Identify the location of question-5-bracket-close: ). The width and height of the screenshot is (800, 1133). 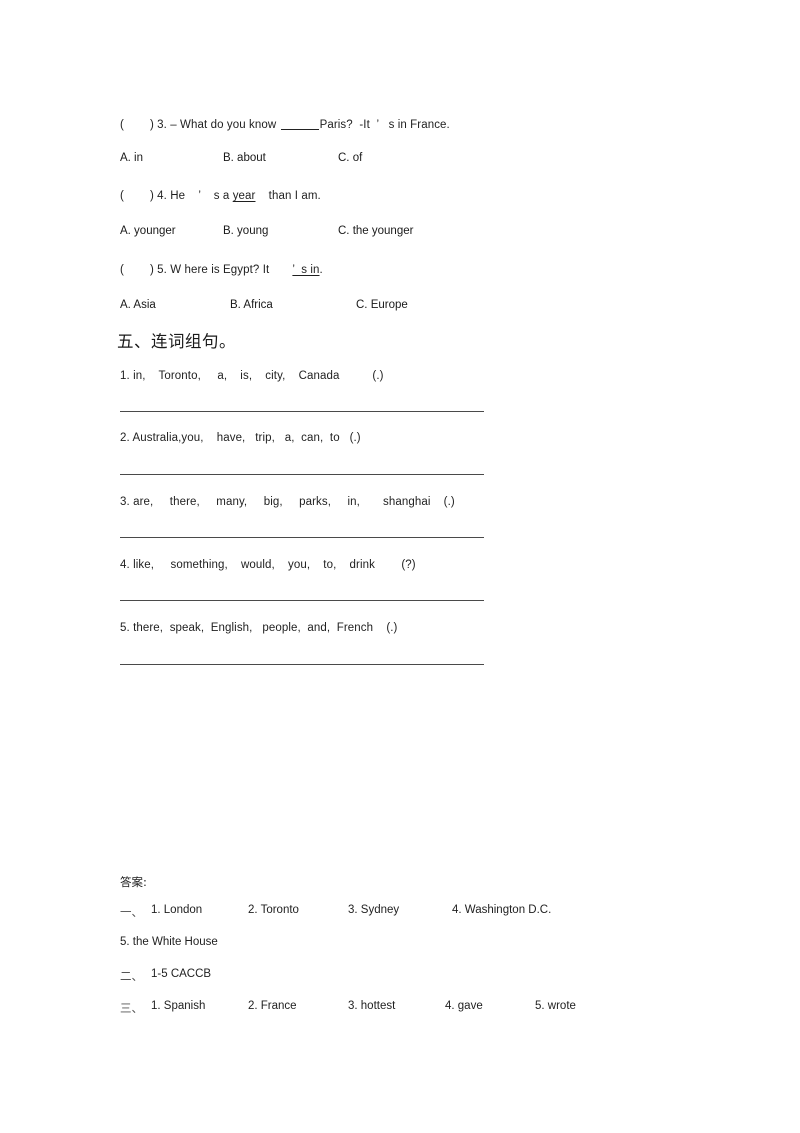
(151, 270).